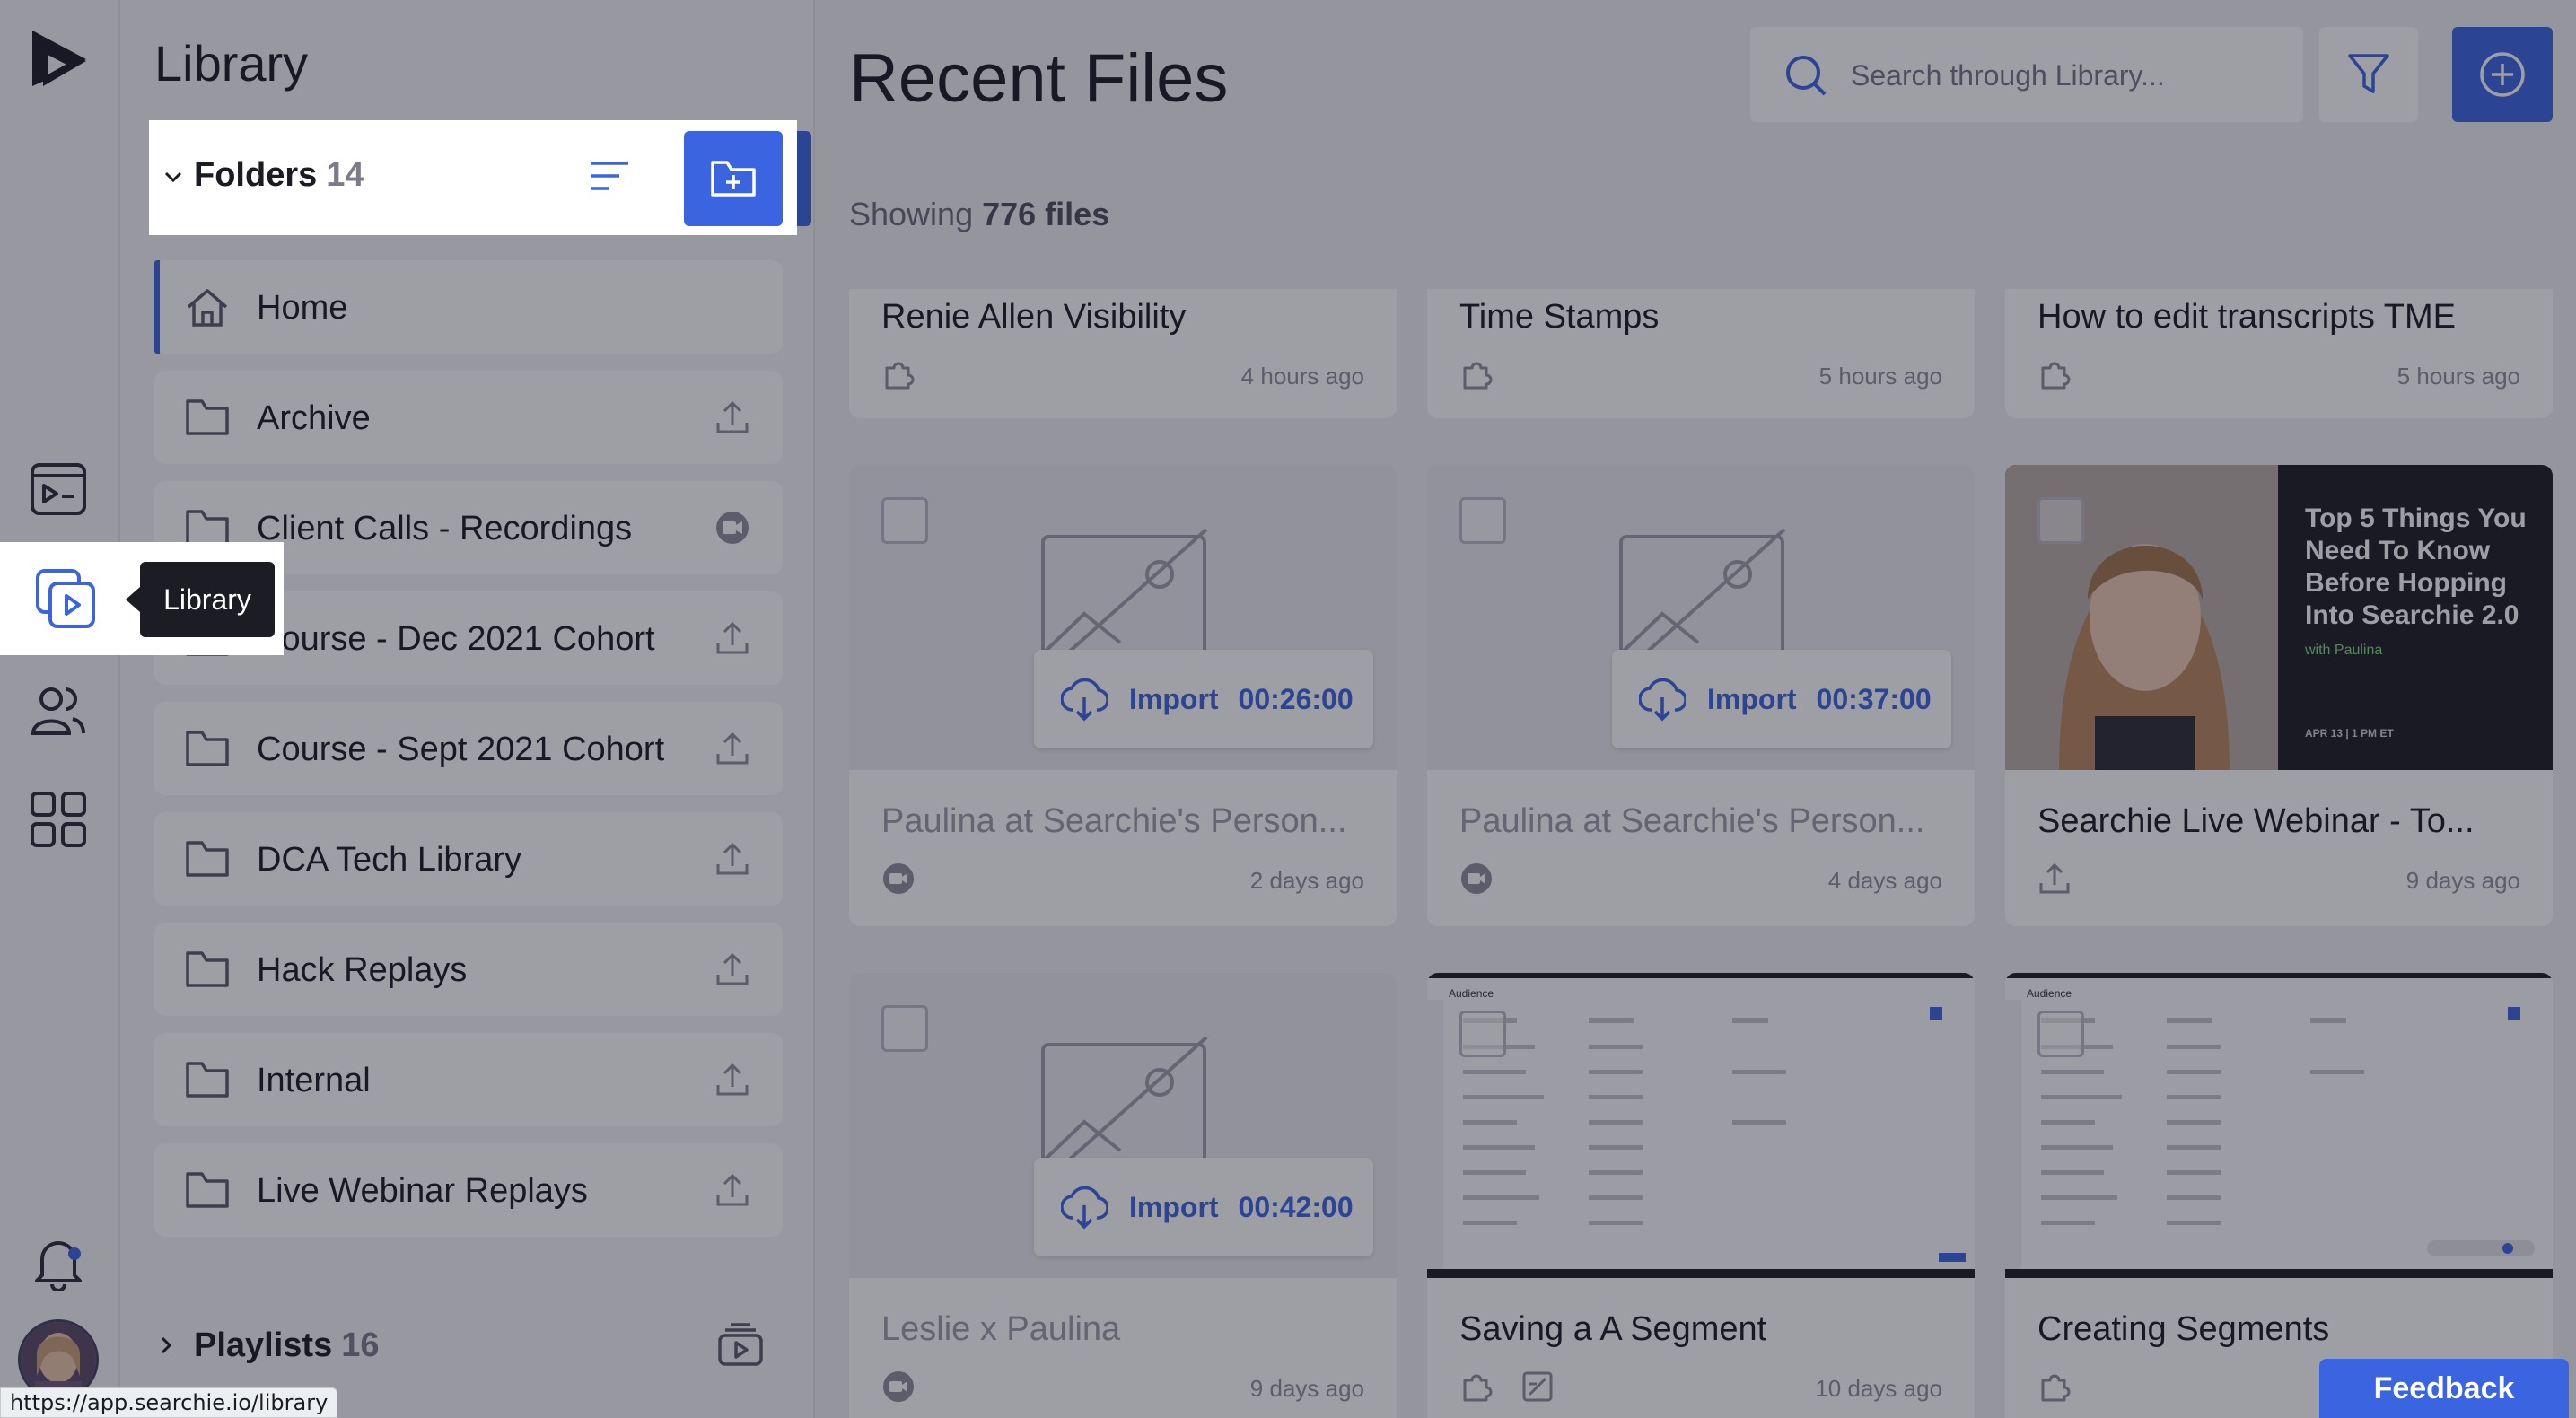 The width and height of the screenshot is (2576, 1418). What do you see at coordinates (200, 599) in the screenshot?
I see `library-tooltip: Library` at bounding box center [200, 599].